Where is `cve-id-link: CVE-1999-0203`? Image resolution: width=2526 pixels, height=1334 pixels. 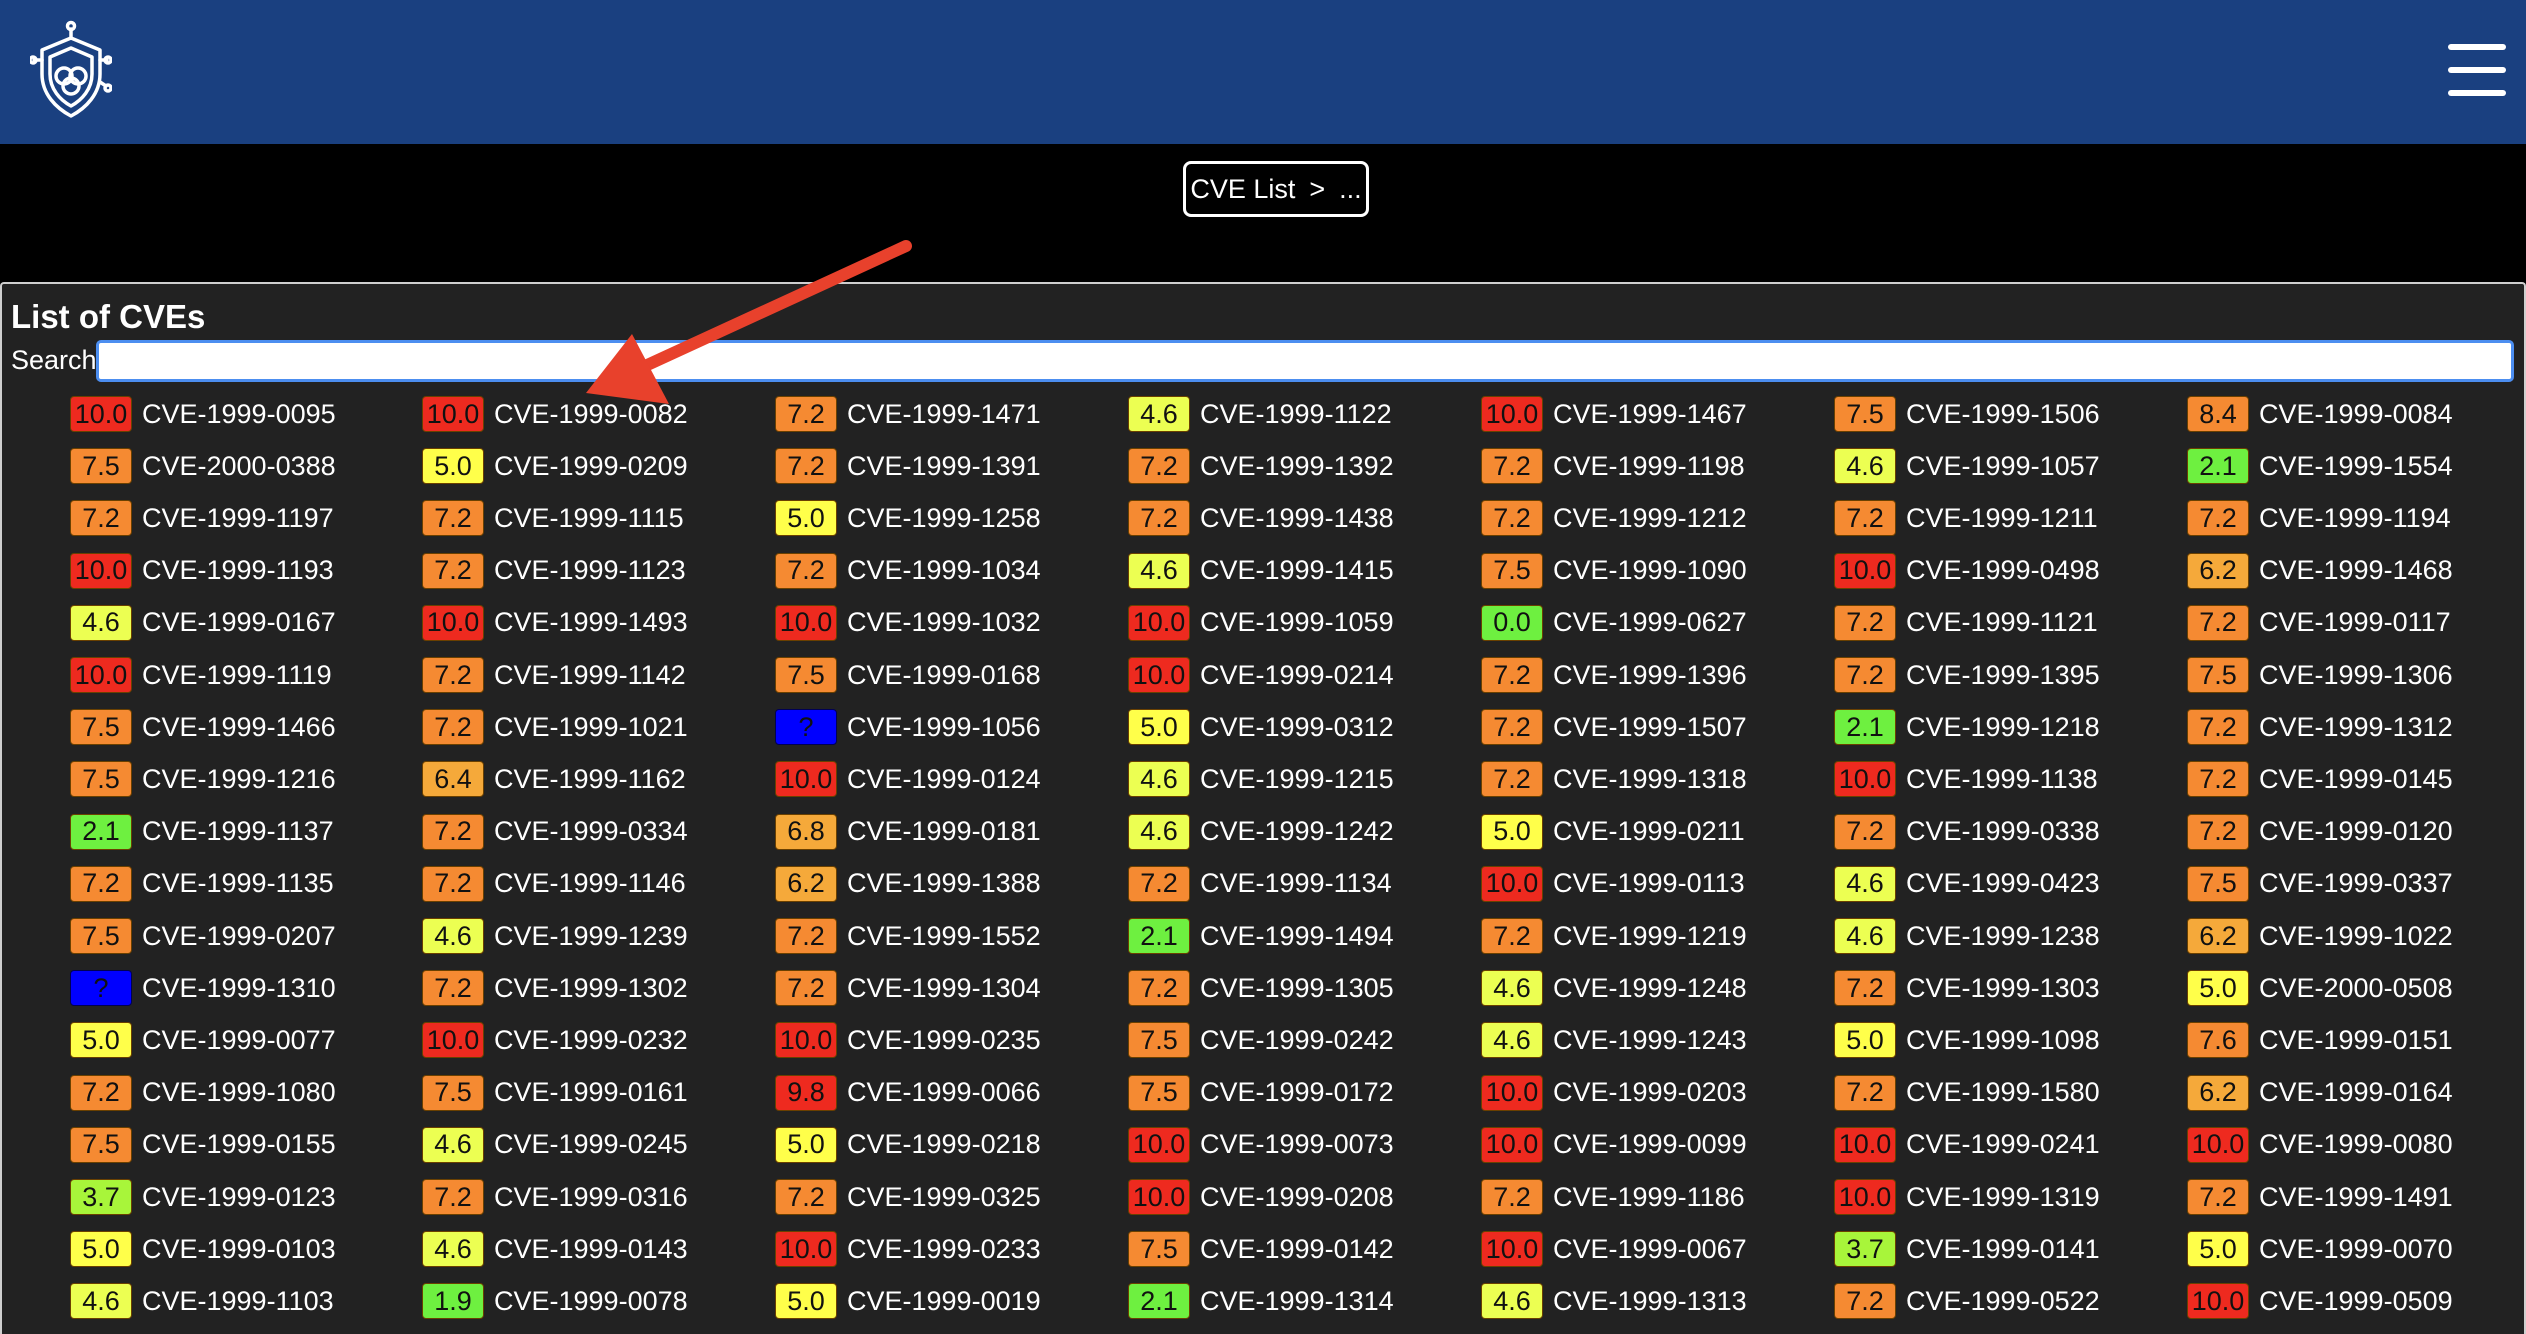
cve-id-link: CVE-1999-0203 is located at coordinates (1650, 1092).